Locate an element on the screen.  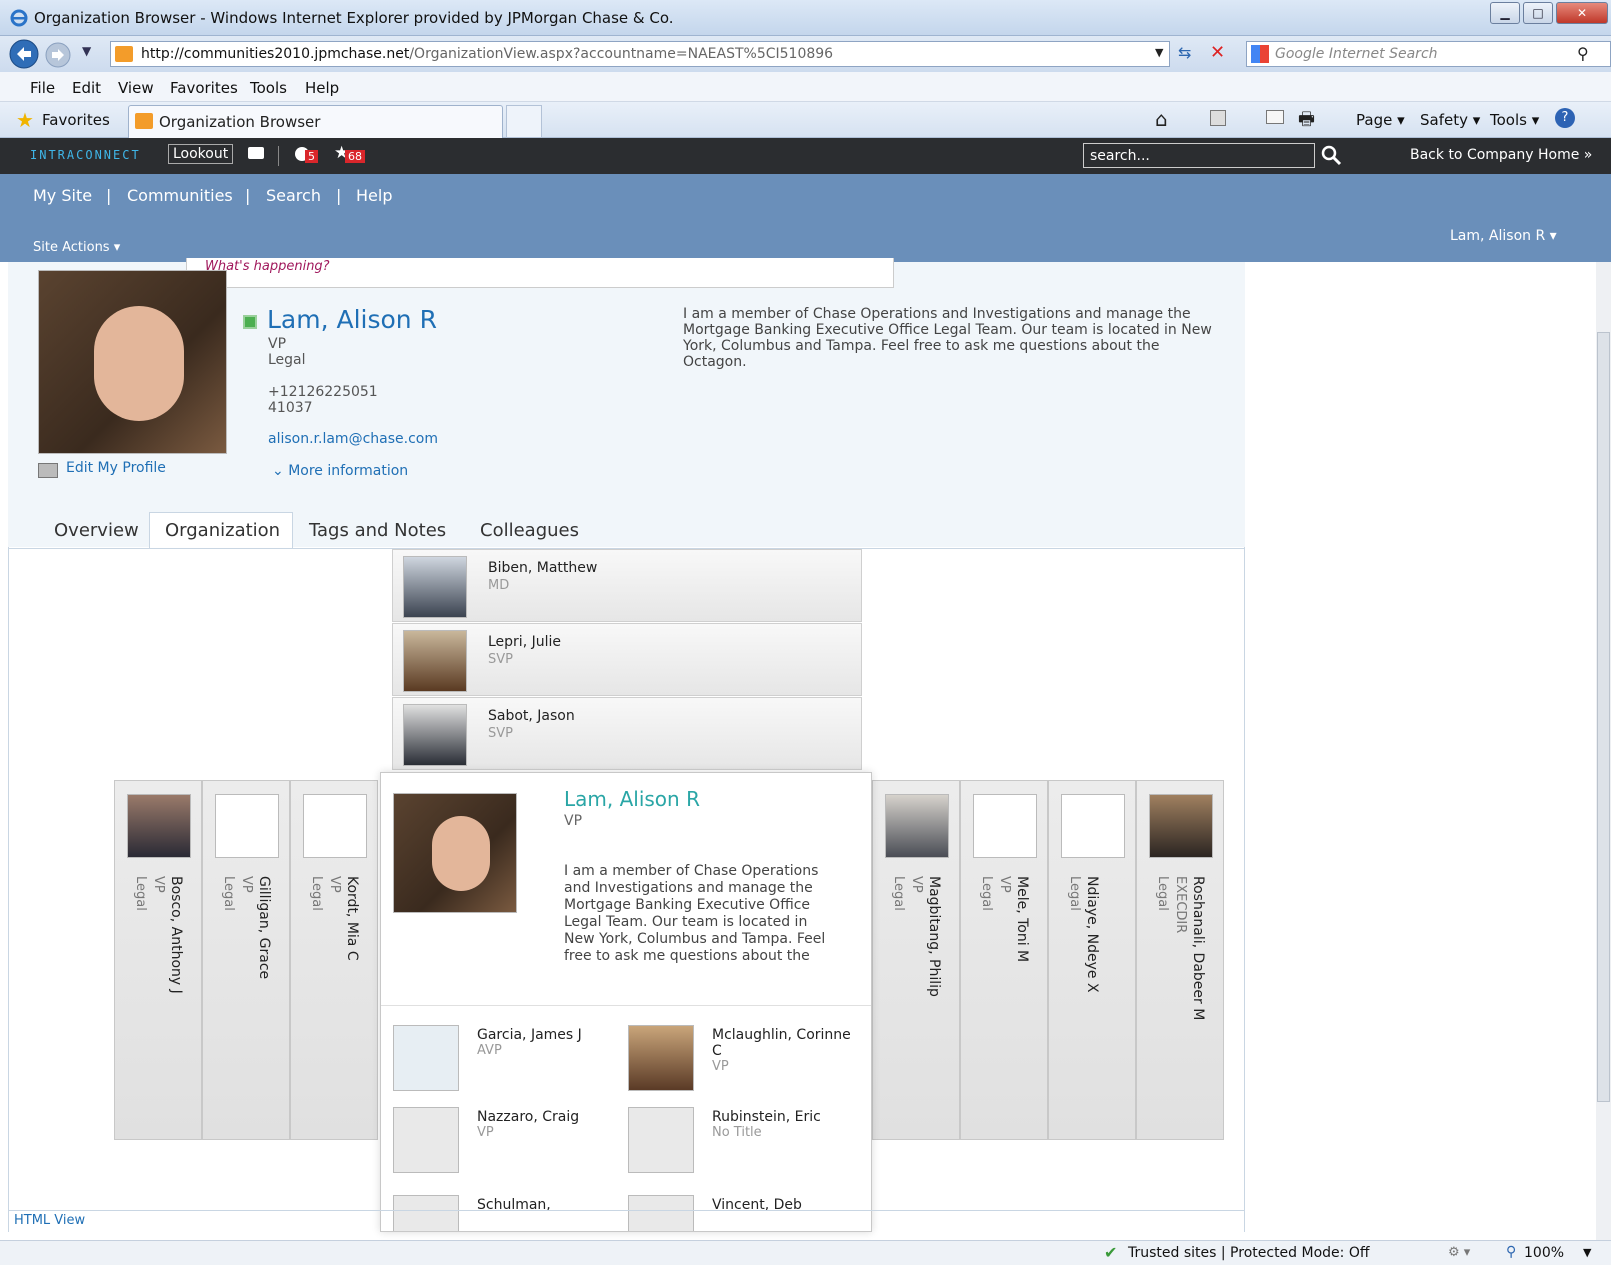
menu-view: View is located at coordinates (136, 88).